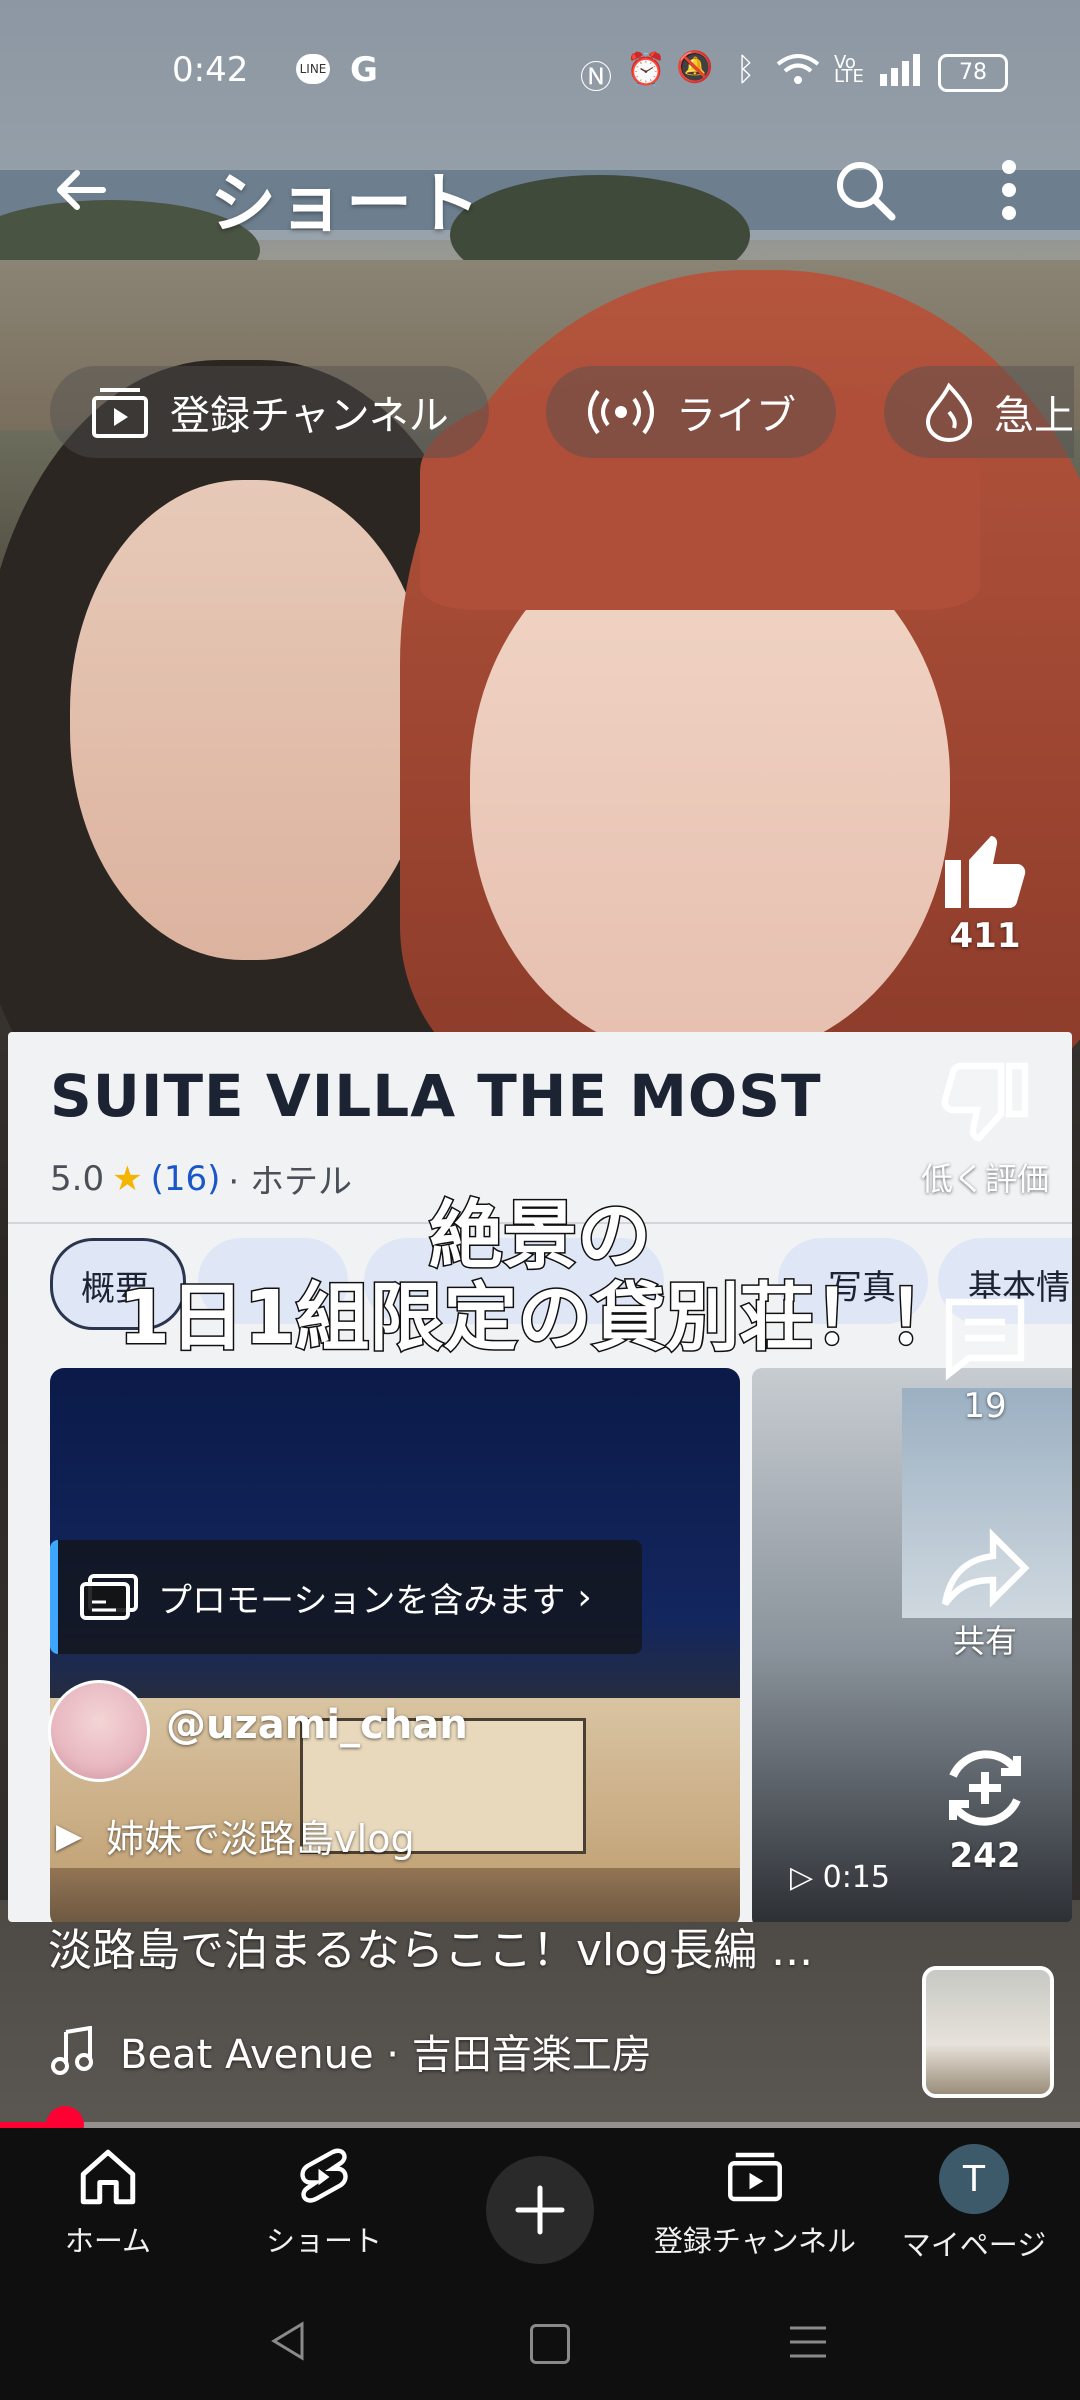  I want to click on chip-subscriptions: 登録チャンネル, so click(269, 412).